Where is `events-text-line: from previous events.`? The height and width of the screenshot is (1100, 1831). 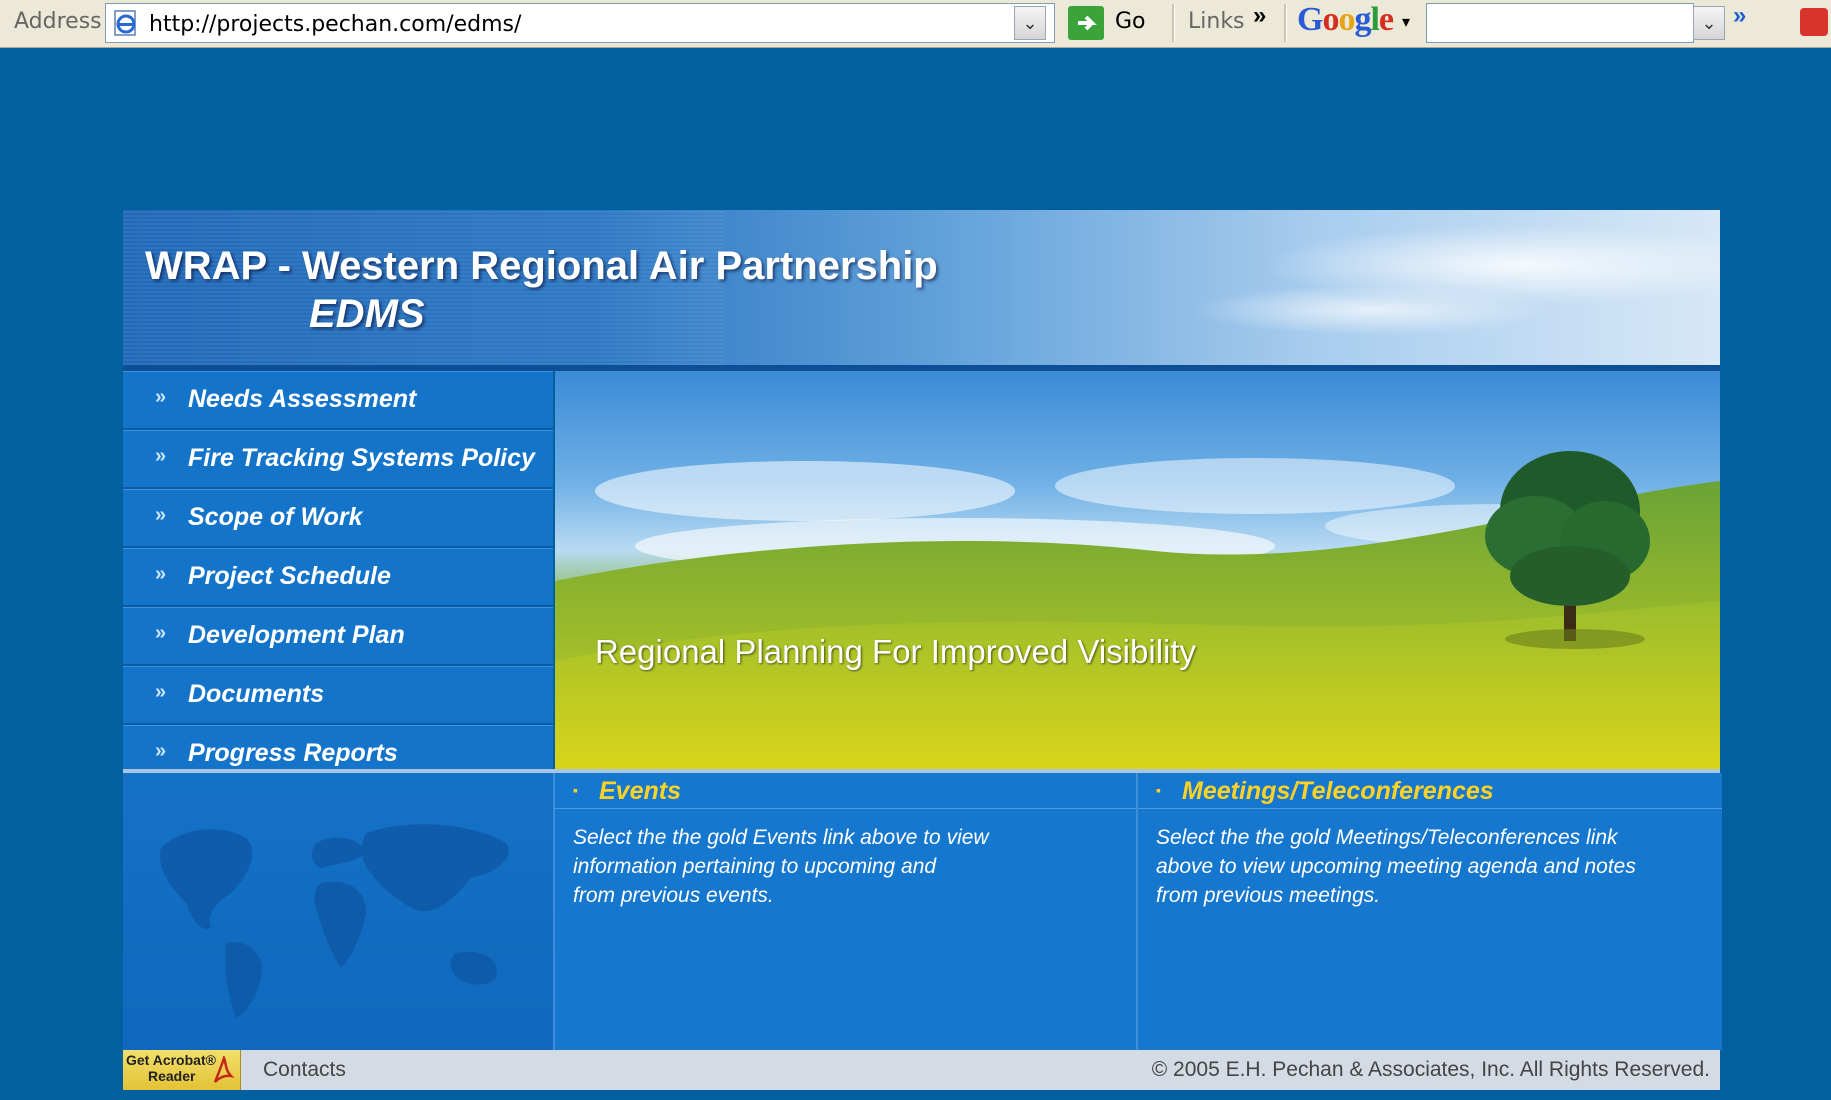 events-text-line: from previous events. is located at coordinates (673, 895).